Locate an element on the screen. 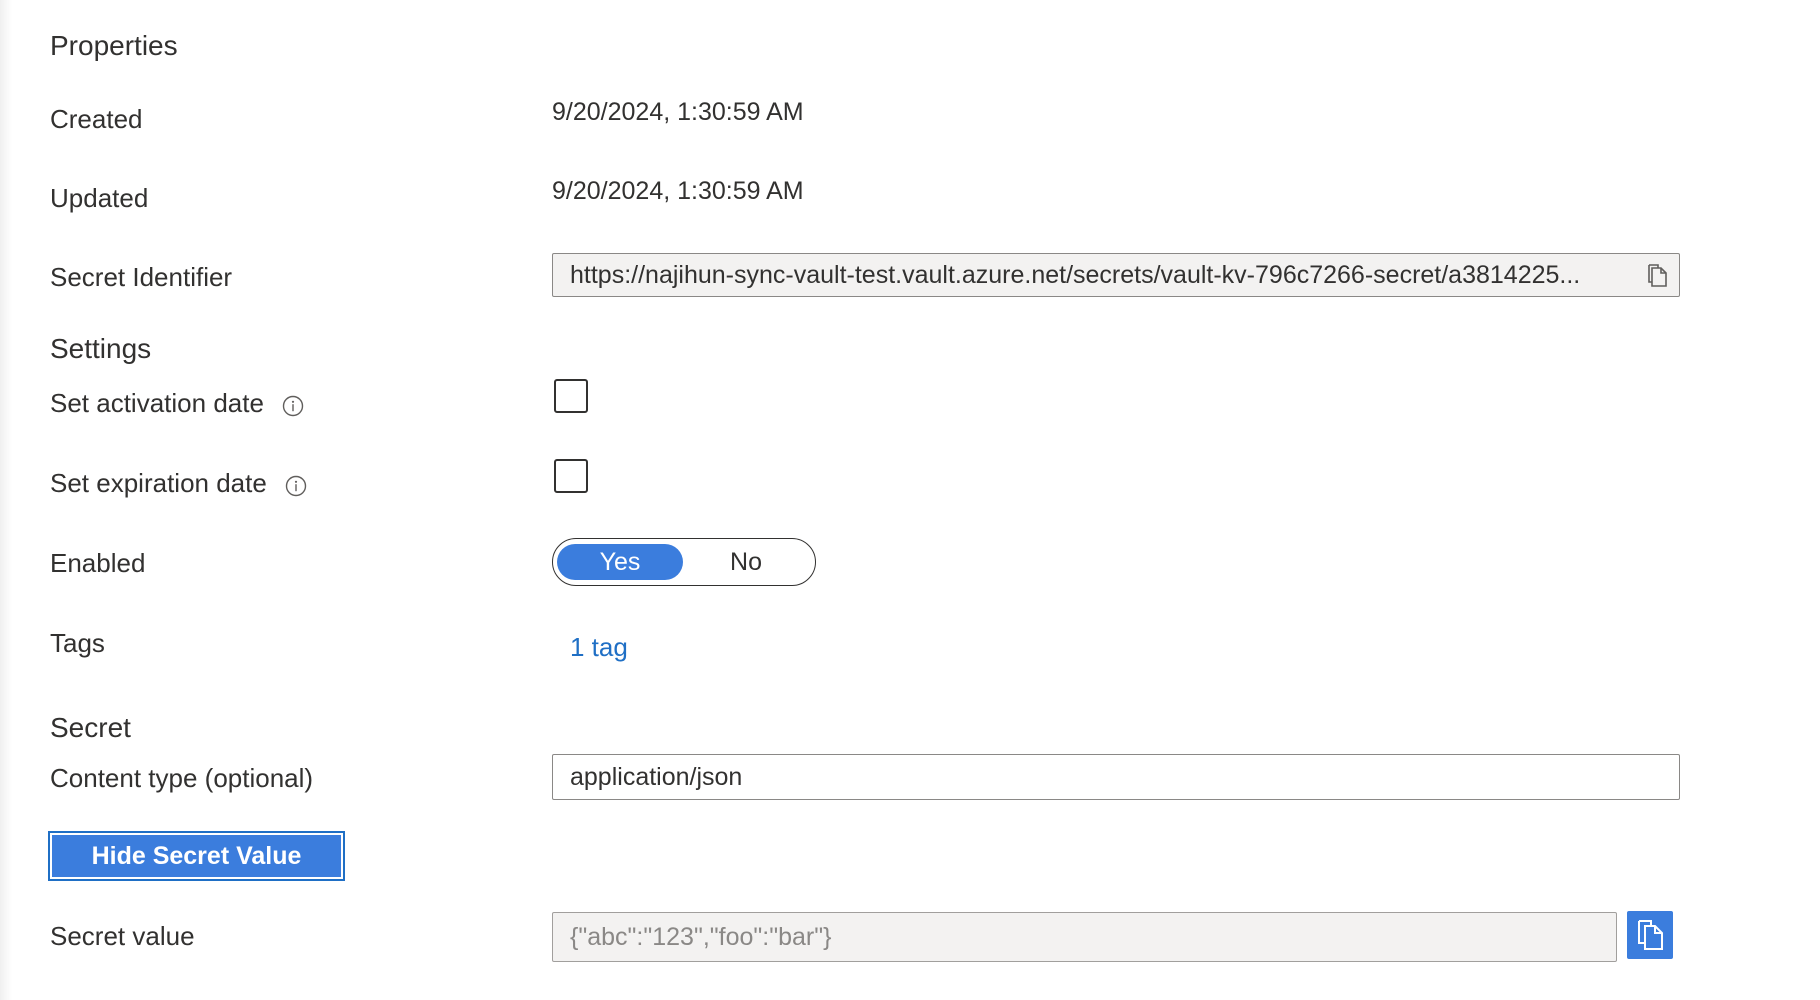 The width and height of the screenshot is (1820, 1000). updated-label: Updated is located at coordinates (99, 198).